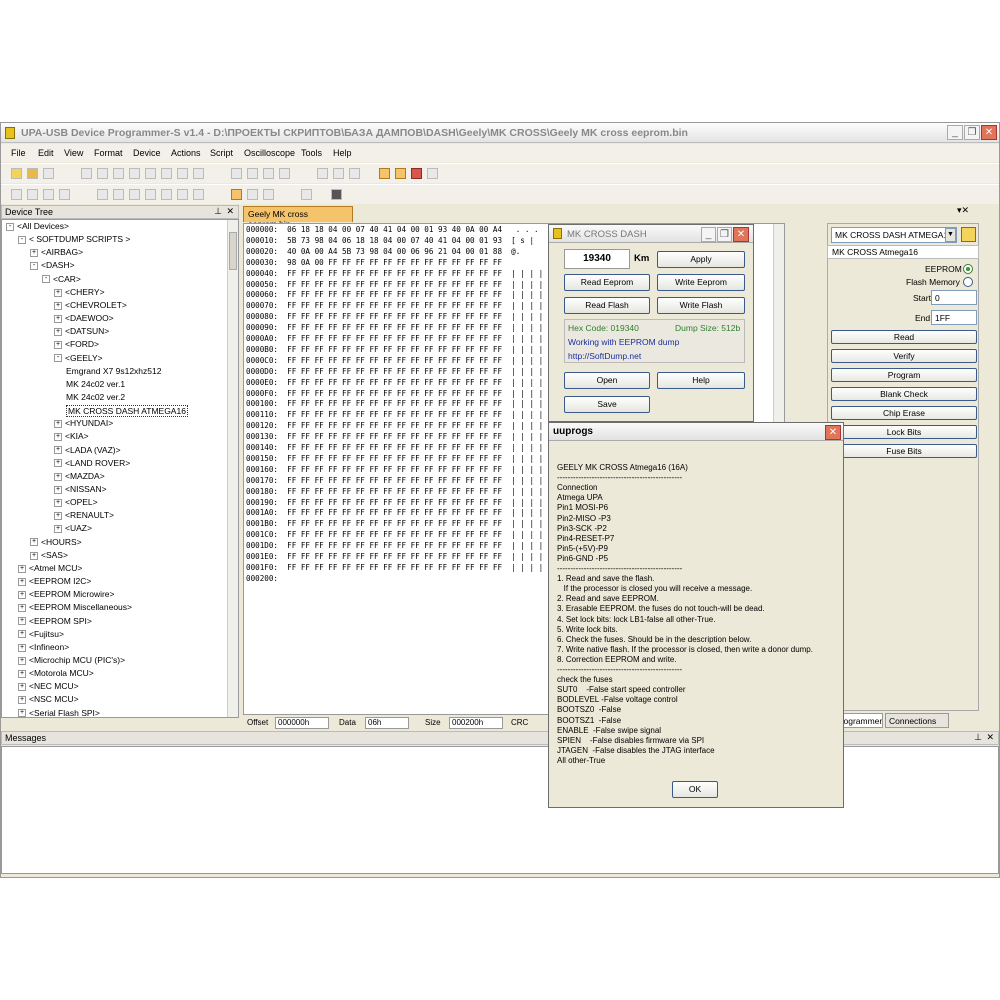 The width and height of the screenshot is (1000, 1000). What do you see at coordinates (607, 305) in the screenshot?
I see `read-flash-button: Read Flash` at bounding box center [607, 305].